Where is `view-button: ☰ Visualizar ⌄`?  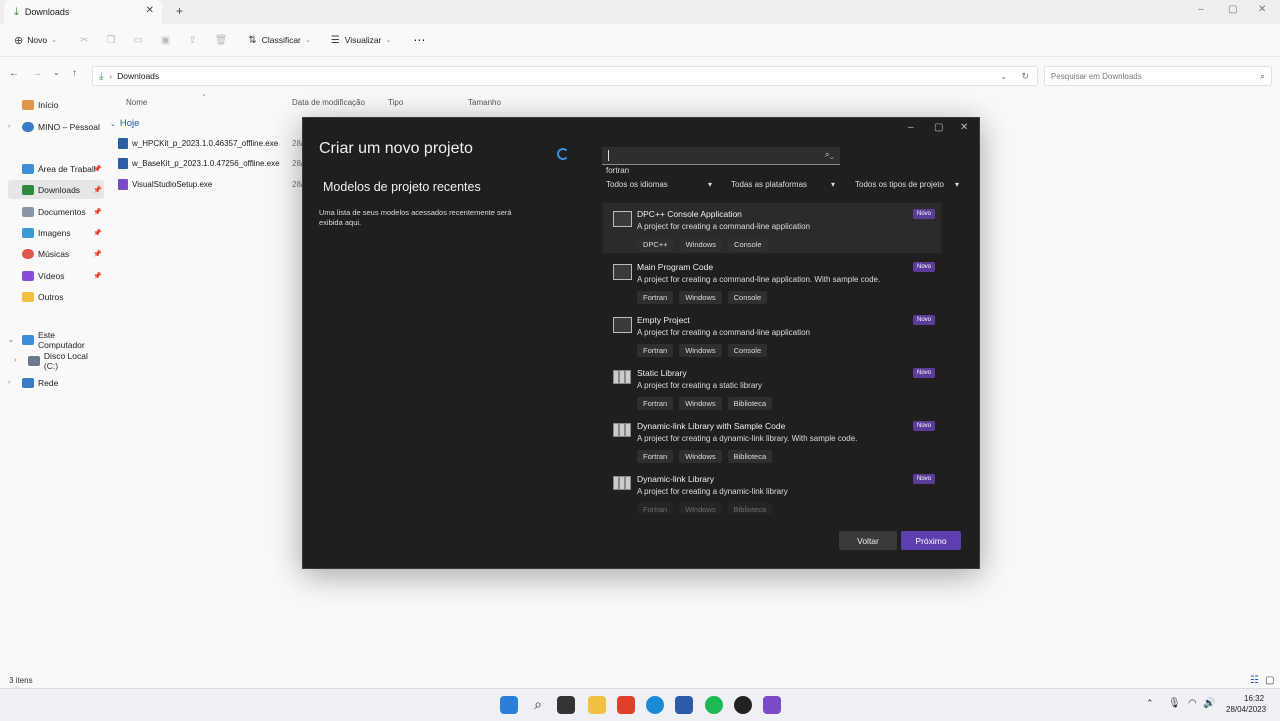 view-button: ☰ Visualizar ⌄ is located at coordinates (361, 40).